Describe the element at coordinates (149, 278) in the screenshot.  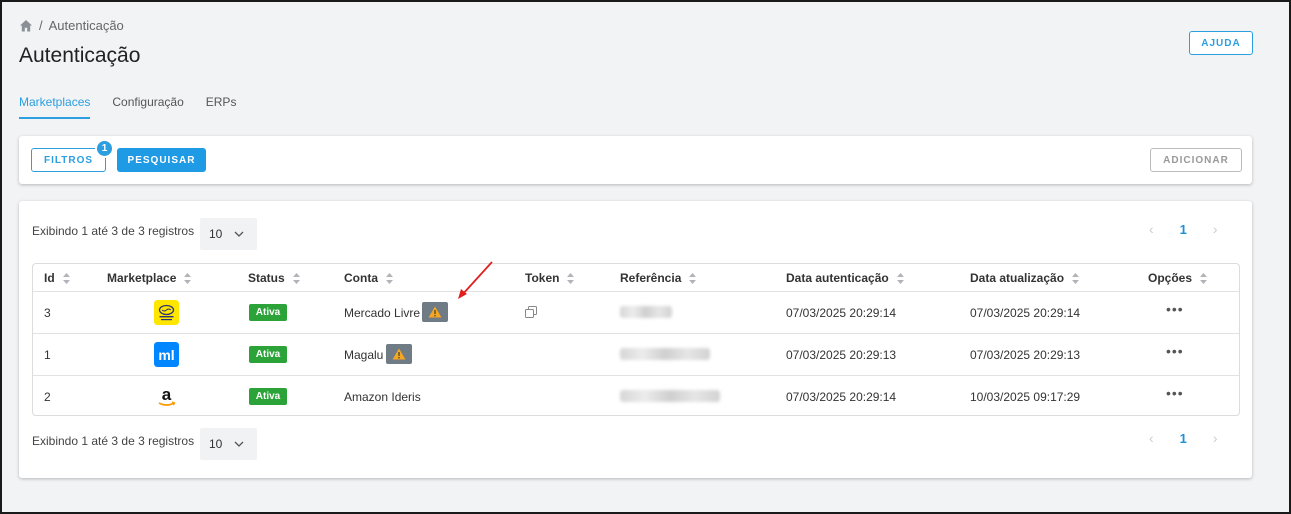
I see `column-header-marketplace: Marketplace` at that location.